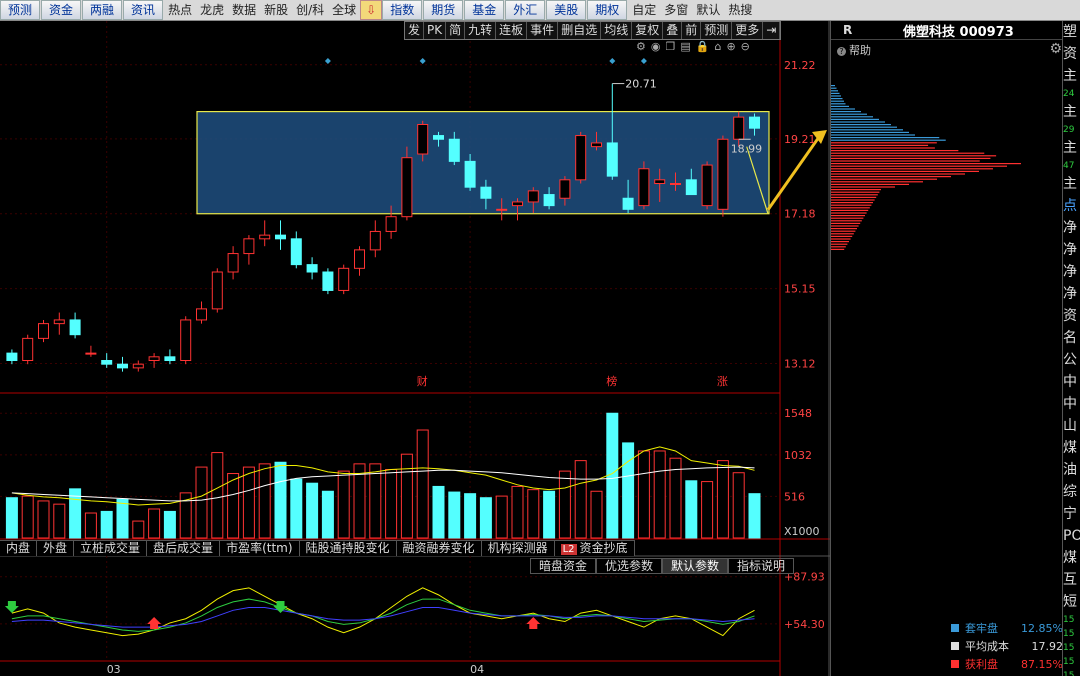 Image resolution: width=1080 pixels, height=676 pixels. Describe the element at coordinates (670, 46) in the screenshot. I see `copy-icon: ❐` at that location.